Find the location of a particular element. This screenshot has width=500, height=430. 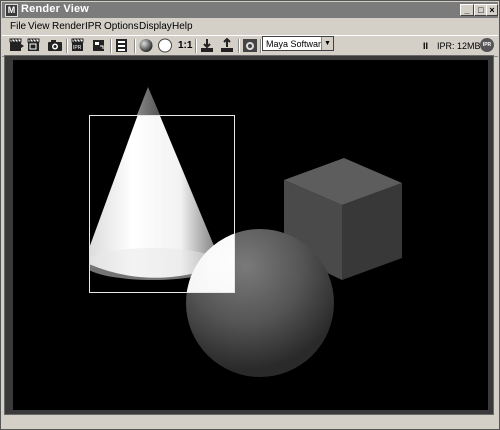

menu-file: File is located at coordinates (18, 26).